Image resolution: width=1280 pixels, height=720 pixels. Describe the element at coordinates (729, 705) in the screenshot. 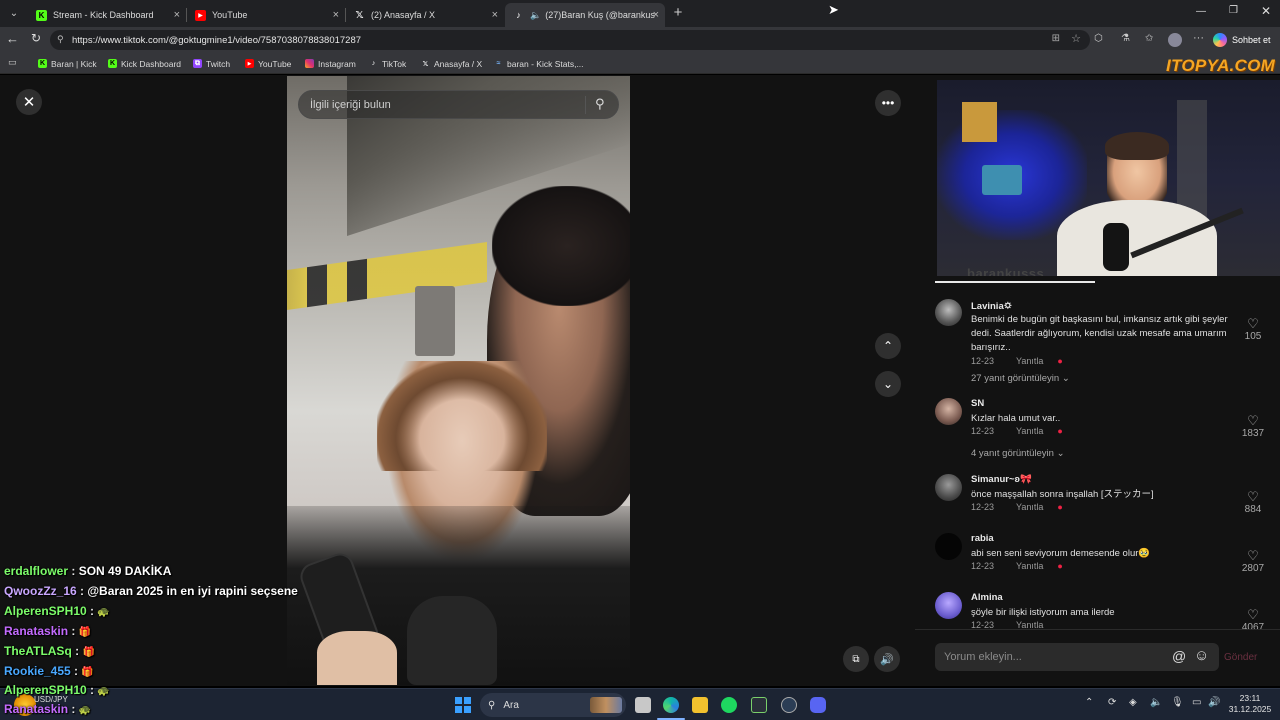

I see `spotify-icon` at that location.